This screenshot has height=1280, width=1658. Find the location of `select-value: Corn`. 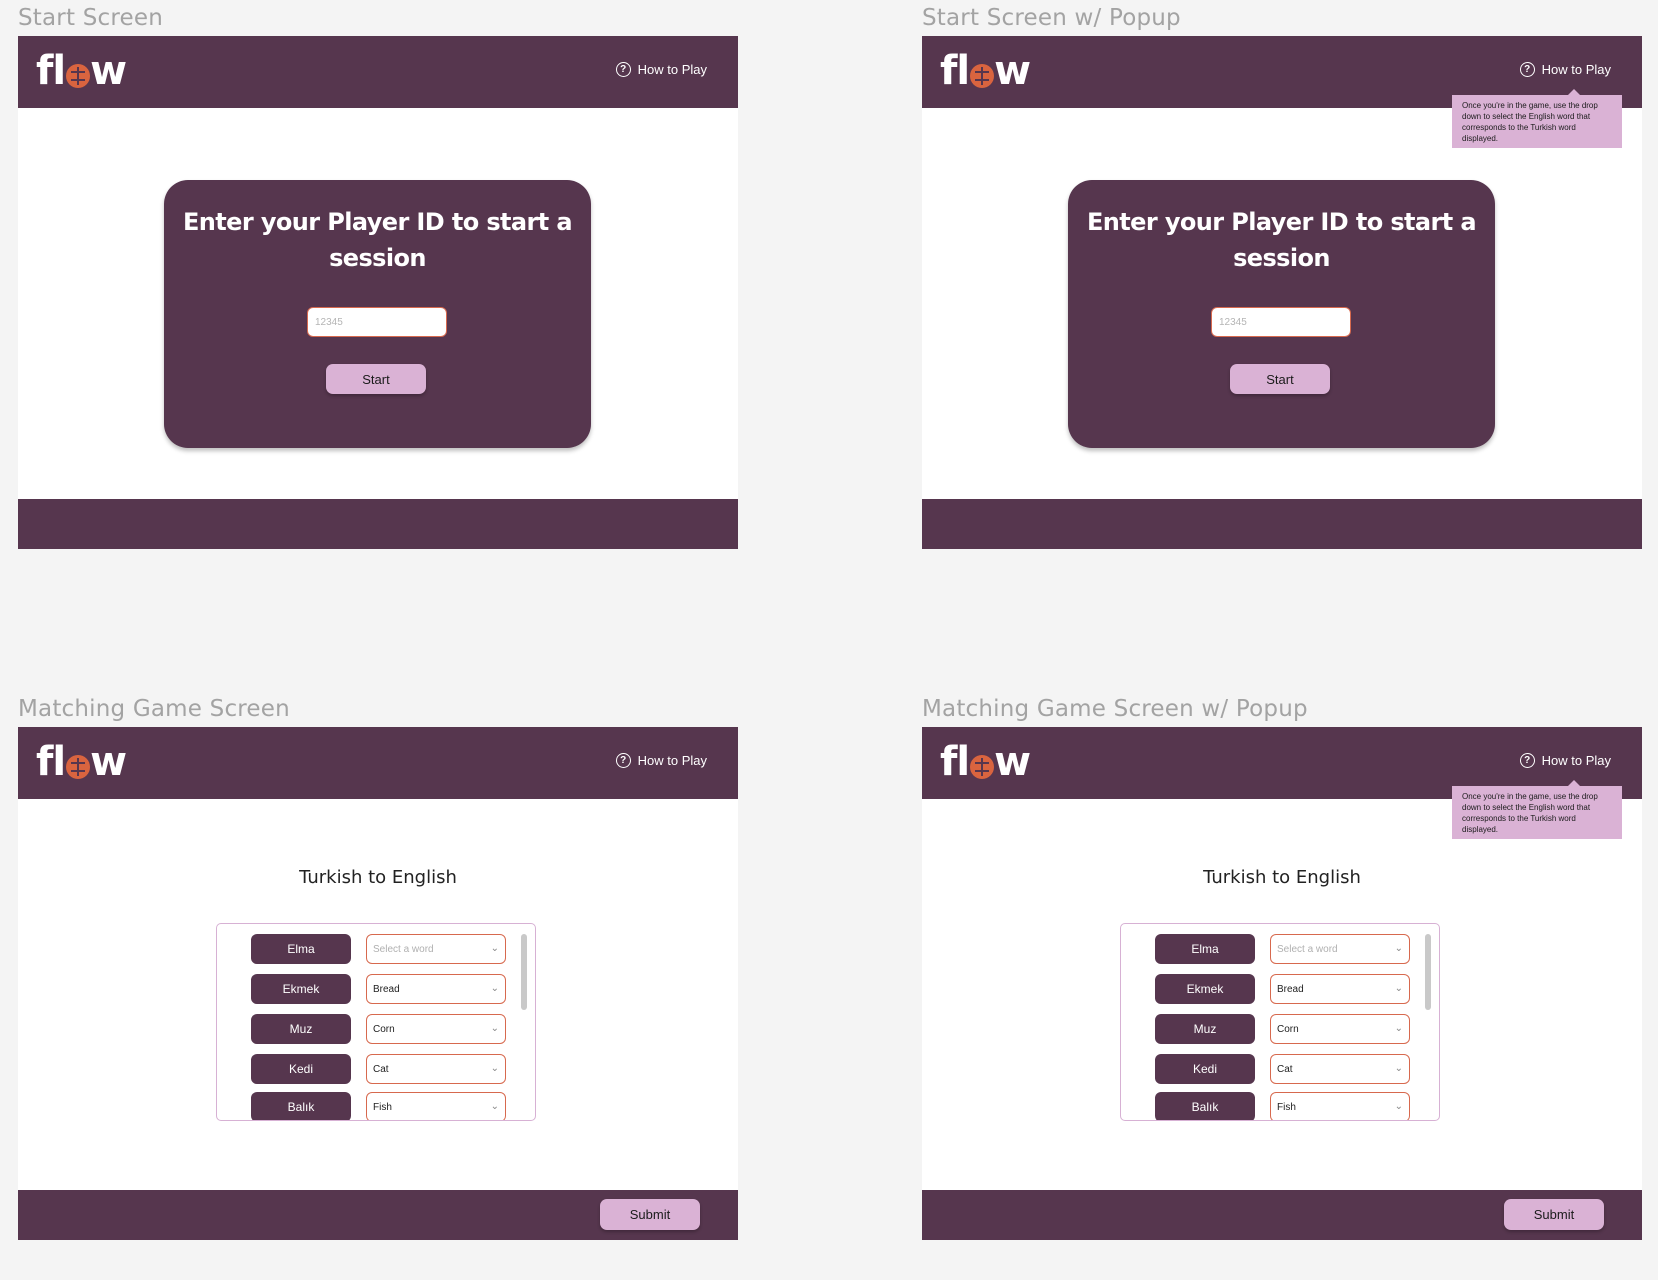

select-value: Corn is located at coordinates (1288, 1029).